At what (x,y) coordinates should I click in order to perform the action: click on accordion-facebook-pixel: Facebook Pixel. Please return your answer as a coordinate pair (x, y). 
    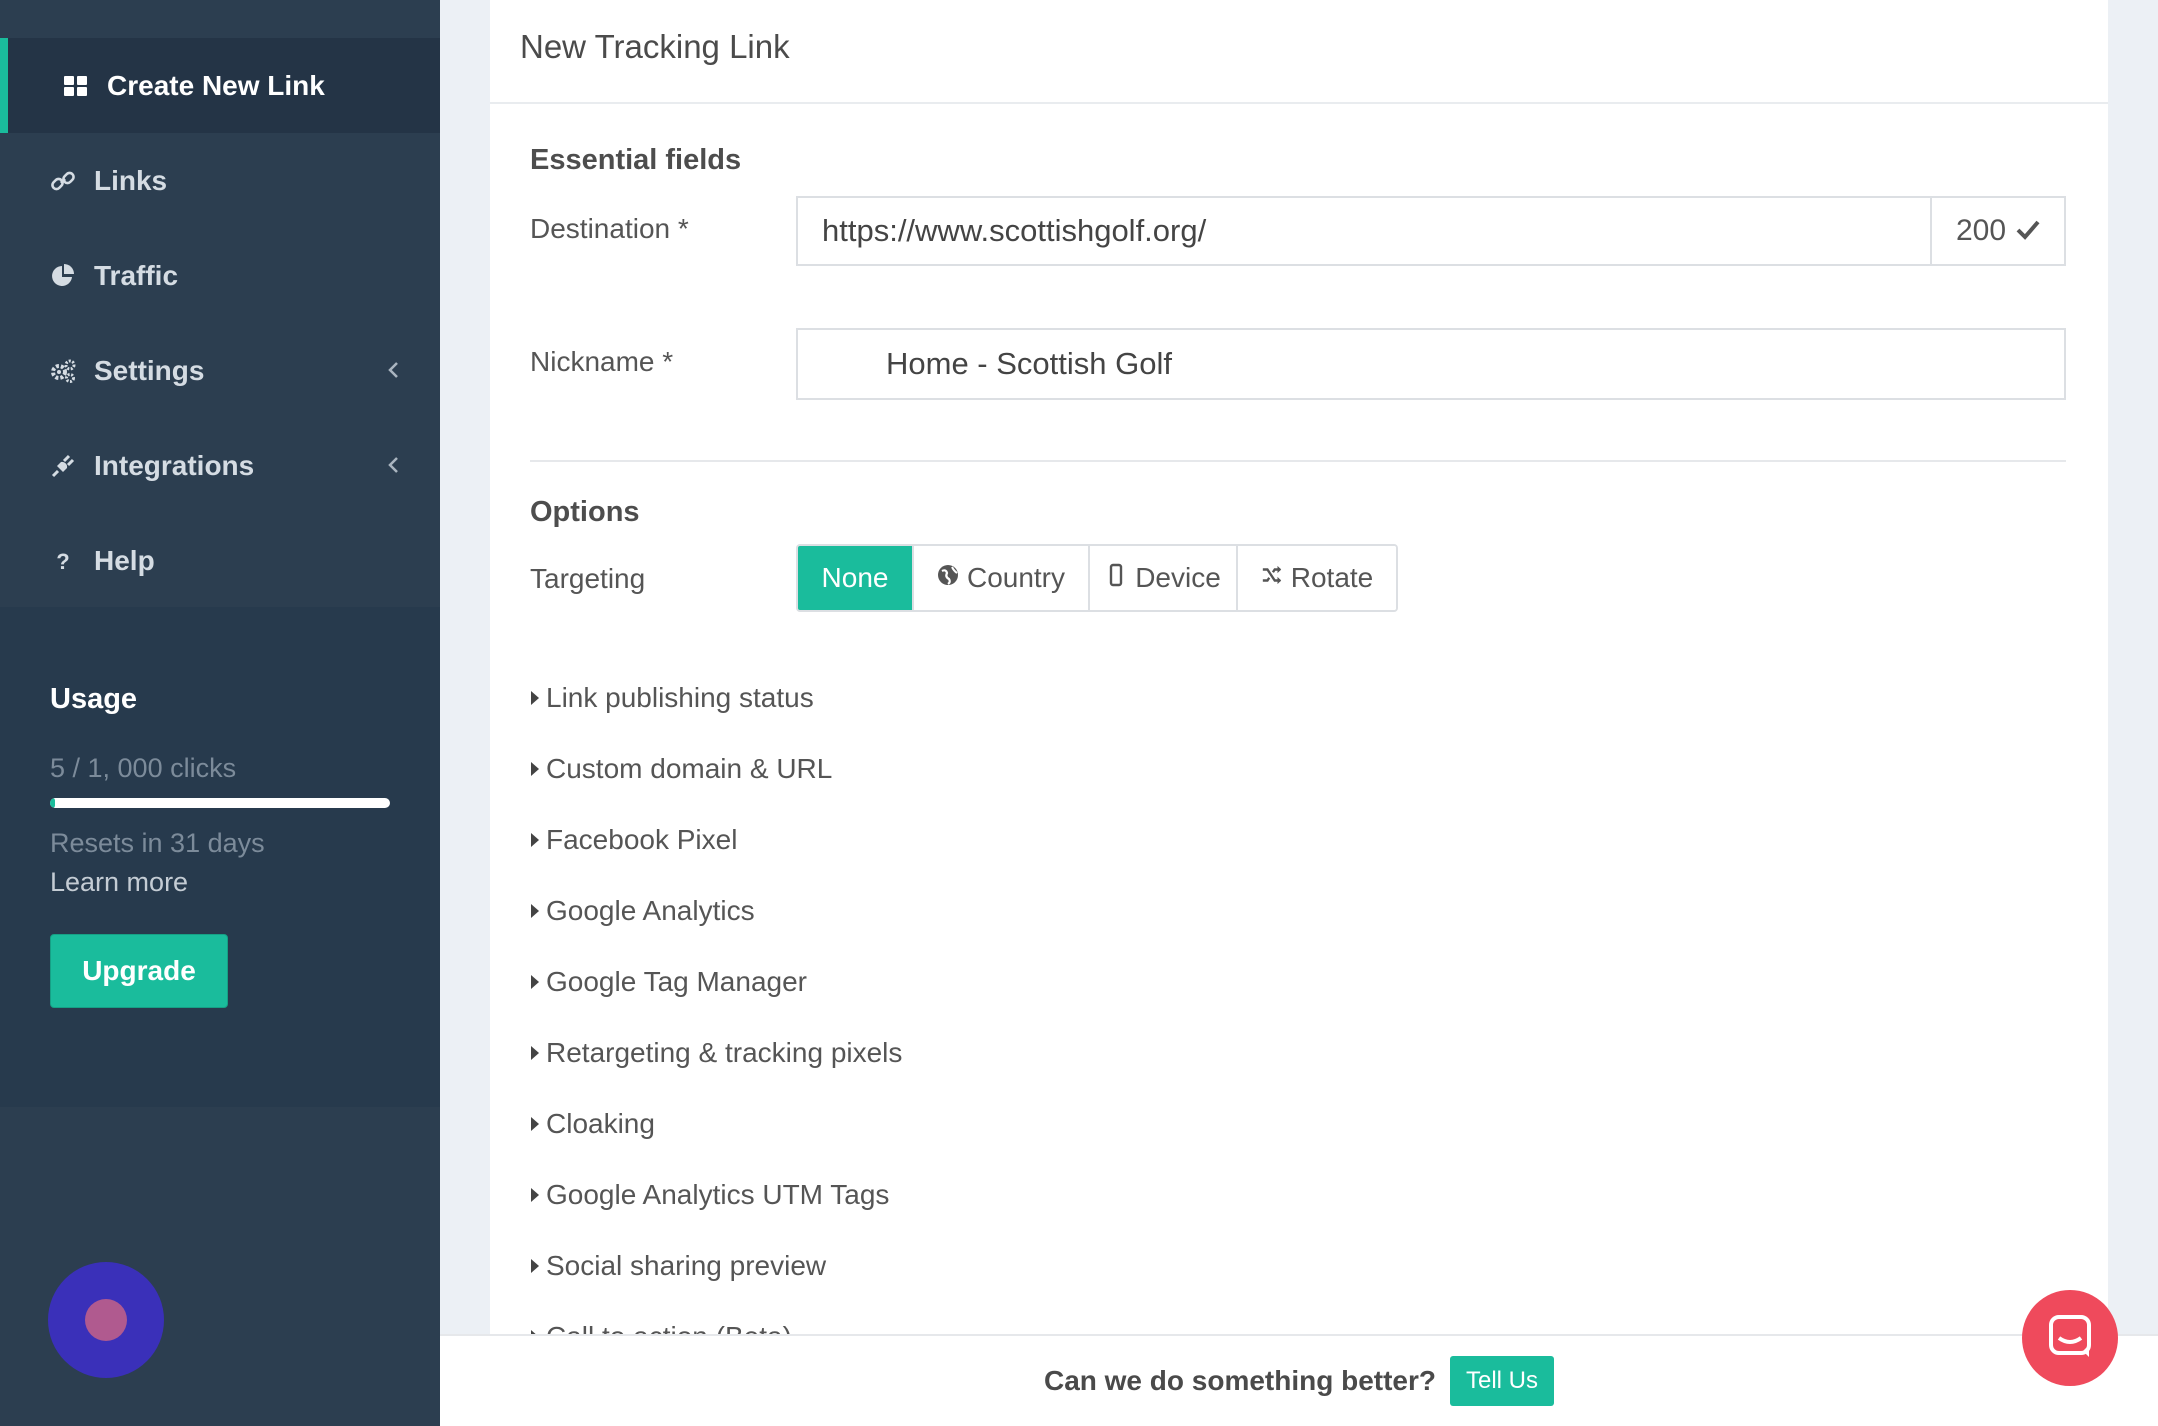
    Looking at the image, I should click on (716, 839).